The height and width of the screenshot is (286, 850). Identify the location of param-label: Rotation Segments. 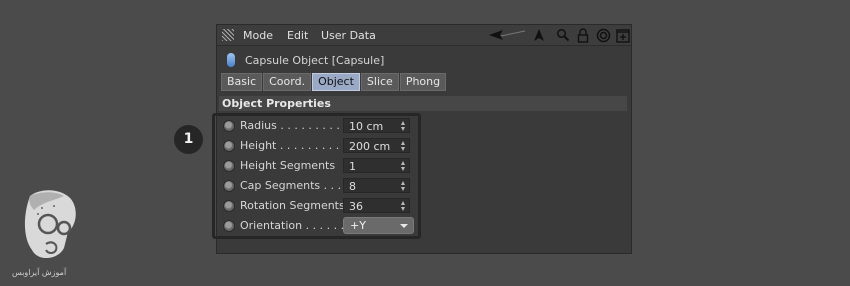
(292, 205).